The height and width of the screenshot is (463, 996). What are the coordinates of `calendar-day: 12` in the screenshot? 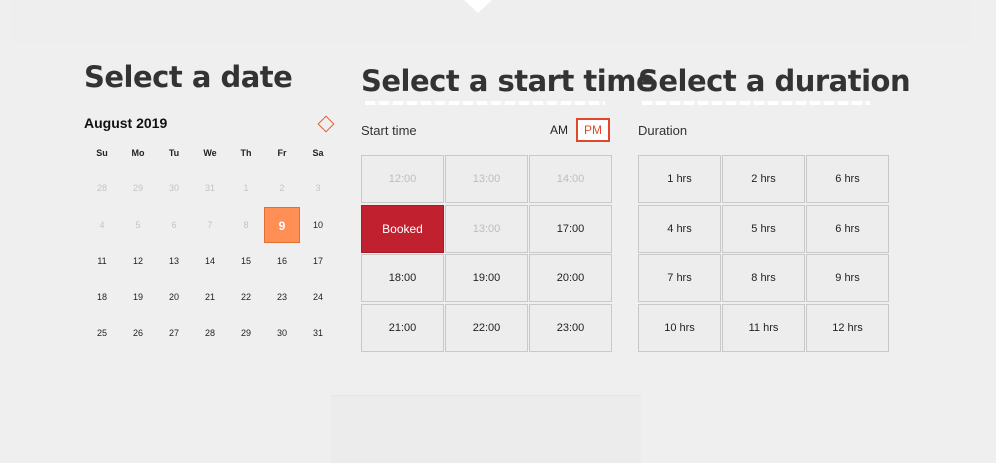 It's located at (138, 261).